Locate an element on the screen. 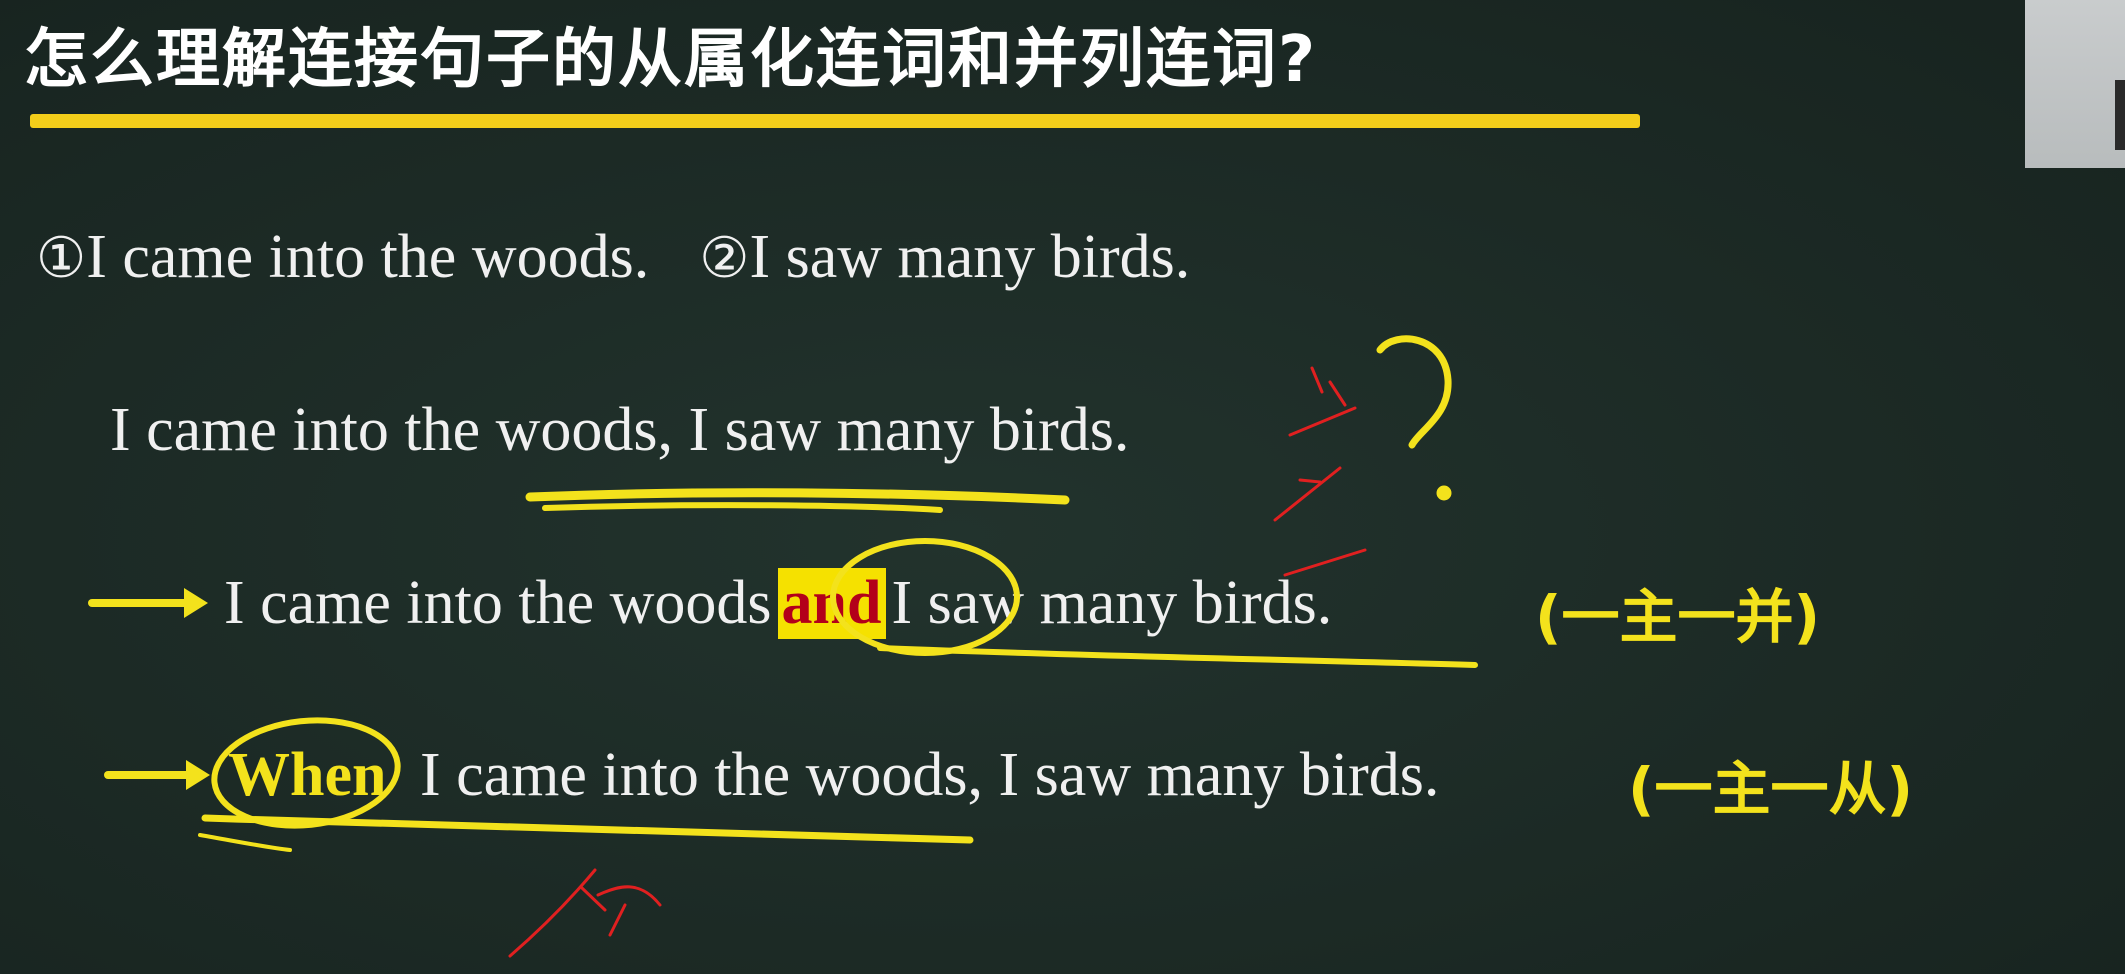 Image resolution: width=2125 pixels, height=974 pixels. arrow-one-icon is located at coordinates (148, 603).